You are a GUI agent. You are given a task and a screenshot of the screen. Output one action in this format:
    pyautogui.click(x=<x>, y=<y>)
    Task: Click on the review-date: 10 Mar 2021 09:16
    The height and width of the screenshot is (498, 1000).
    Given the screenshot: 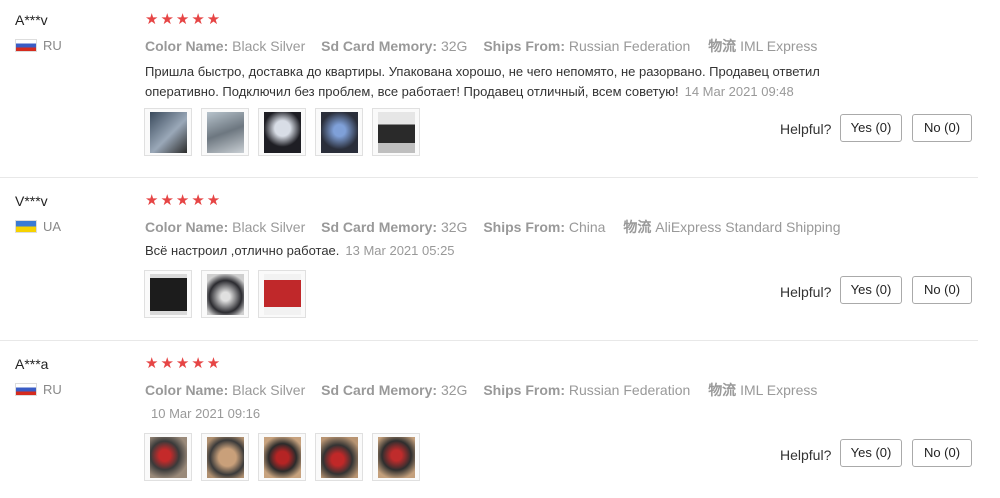 What is the action you would take?
    pyautogui.click(x=206, y=413)
    